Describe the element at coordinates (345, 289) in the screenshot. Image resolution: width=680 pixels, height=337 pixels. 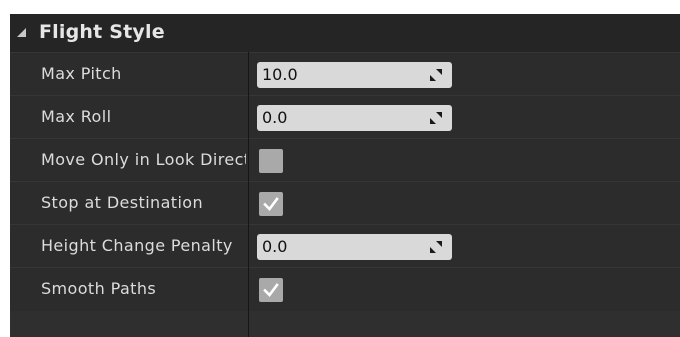
I see `property-row-smooth-paths: Smooth Paths` at that location.